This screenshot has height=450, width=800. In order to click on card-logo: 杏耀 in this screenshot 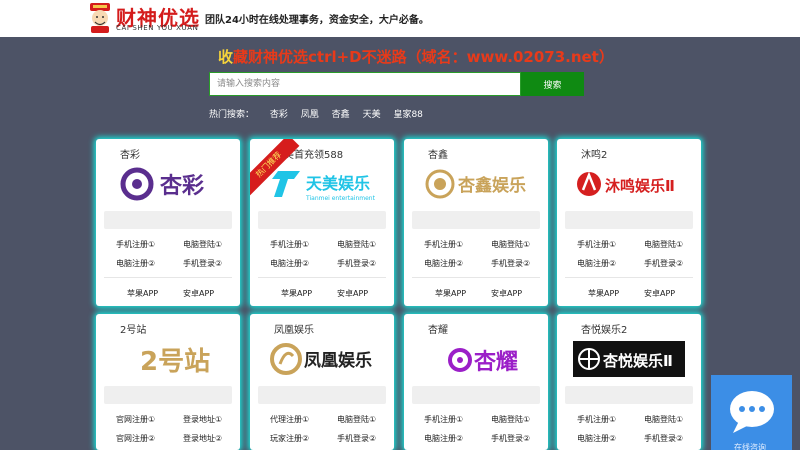, I will do `click(476, 359)`.